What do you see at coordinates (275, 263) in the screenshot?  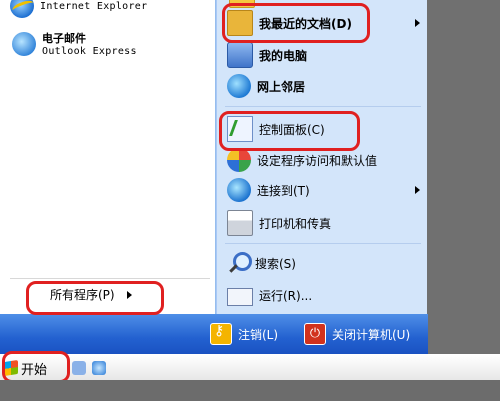 I see `search-label: 搜索(S)` at bounding box center [275, 263].